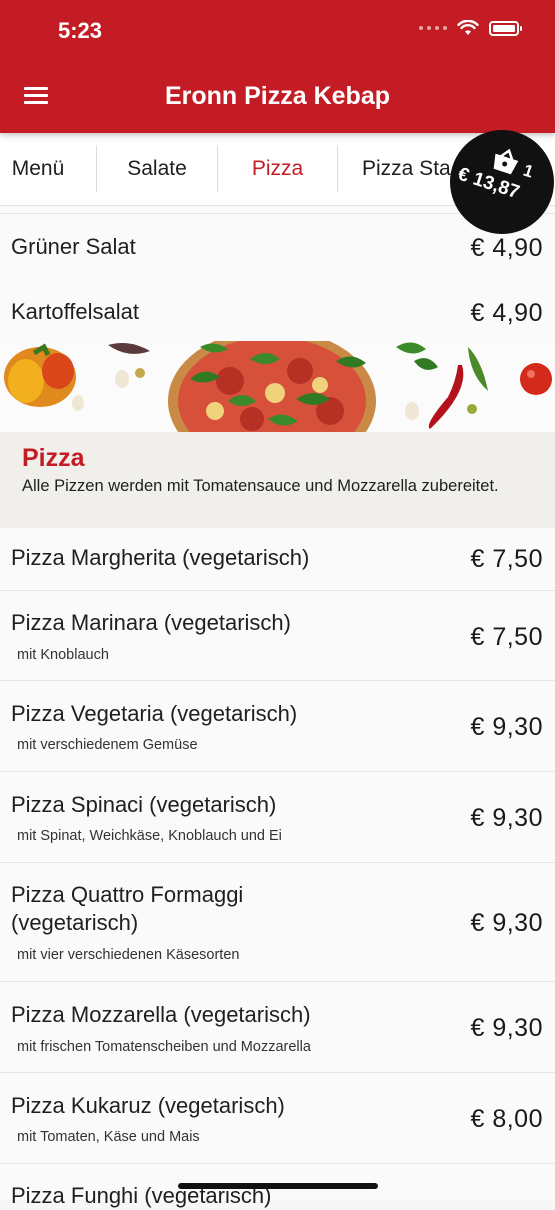 The height and width of the screenshot is (1210, 555). I want to click on item-name: Pizza Marinara (vegetarisch), so click(151, 622).